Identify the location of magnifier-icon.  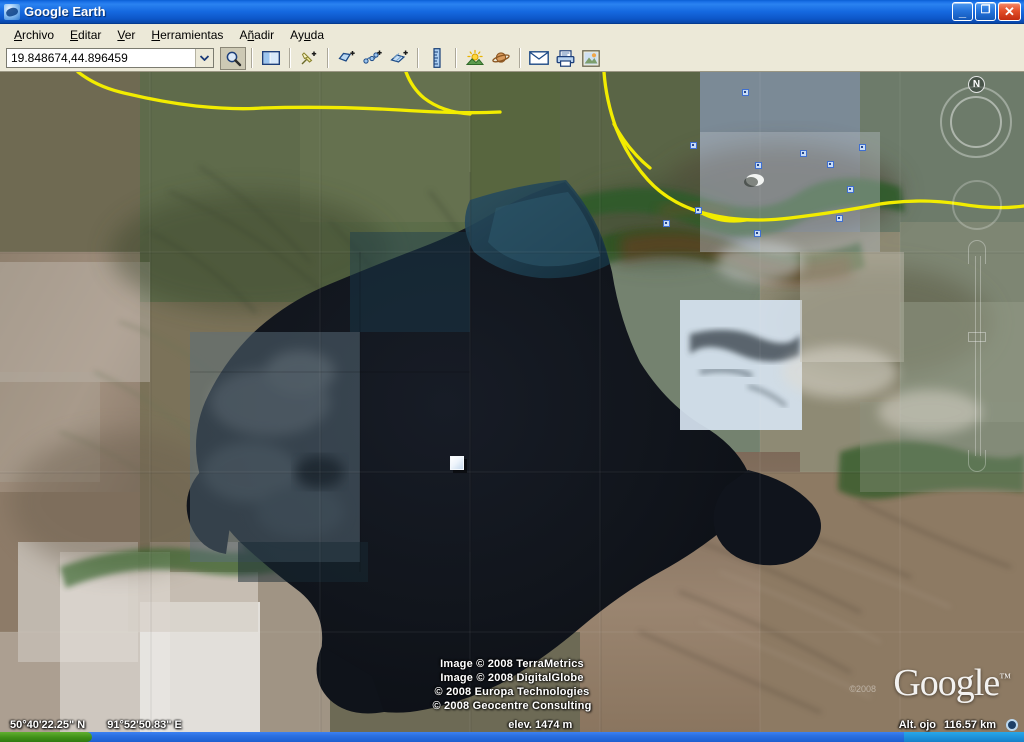
(233, 58).